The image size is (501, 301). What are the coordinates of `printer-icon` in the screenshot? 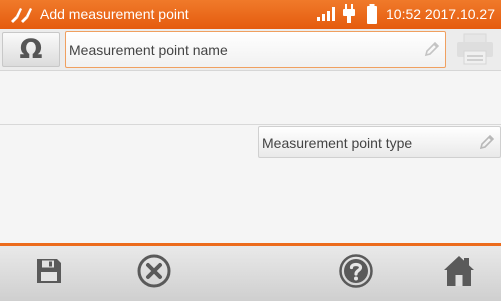 It's located at (475, 52).